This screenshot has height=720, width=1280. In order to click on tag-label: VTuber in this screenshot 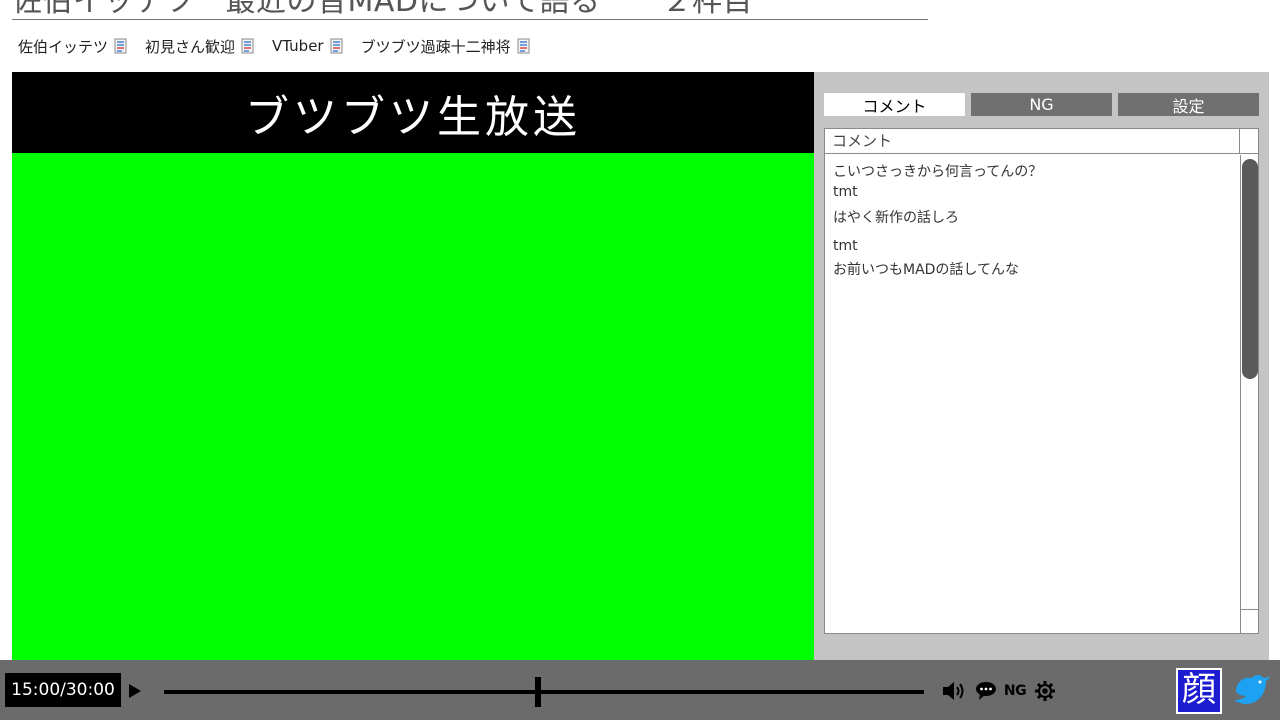, I will do `click(298, 46)`.